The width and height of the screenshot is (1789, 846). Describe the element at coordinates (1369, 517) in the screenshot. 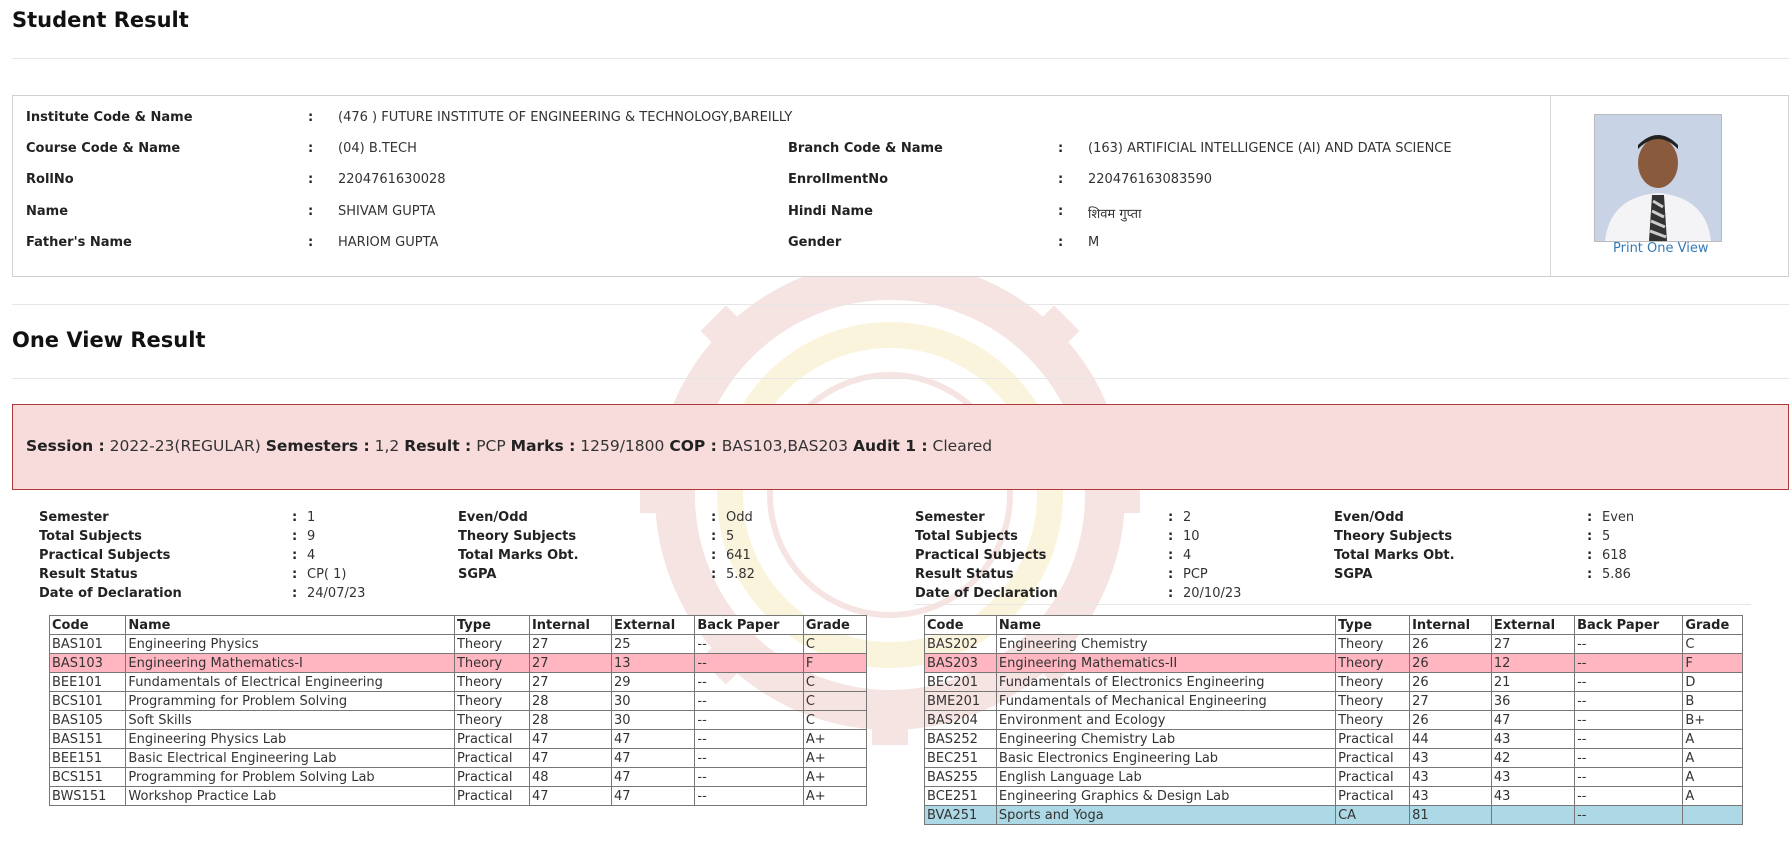

I see `even-odd-label: Even/Odd` at that location.